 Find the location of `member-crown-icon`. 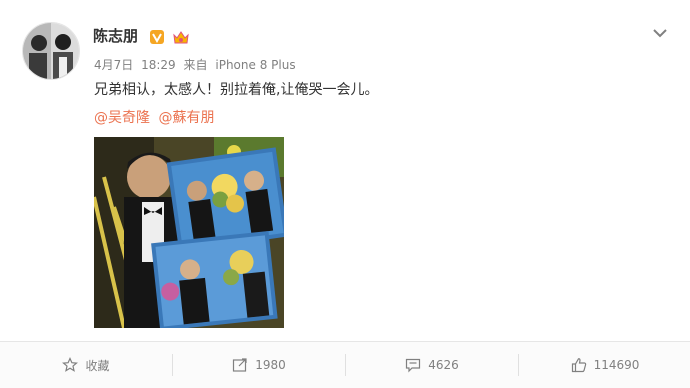

member-crown-icon is located at coordinates (181, 37).